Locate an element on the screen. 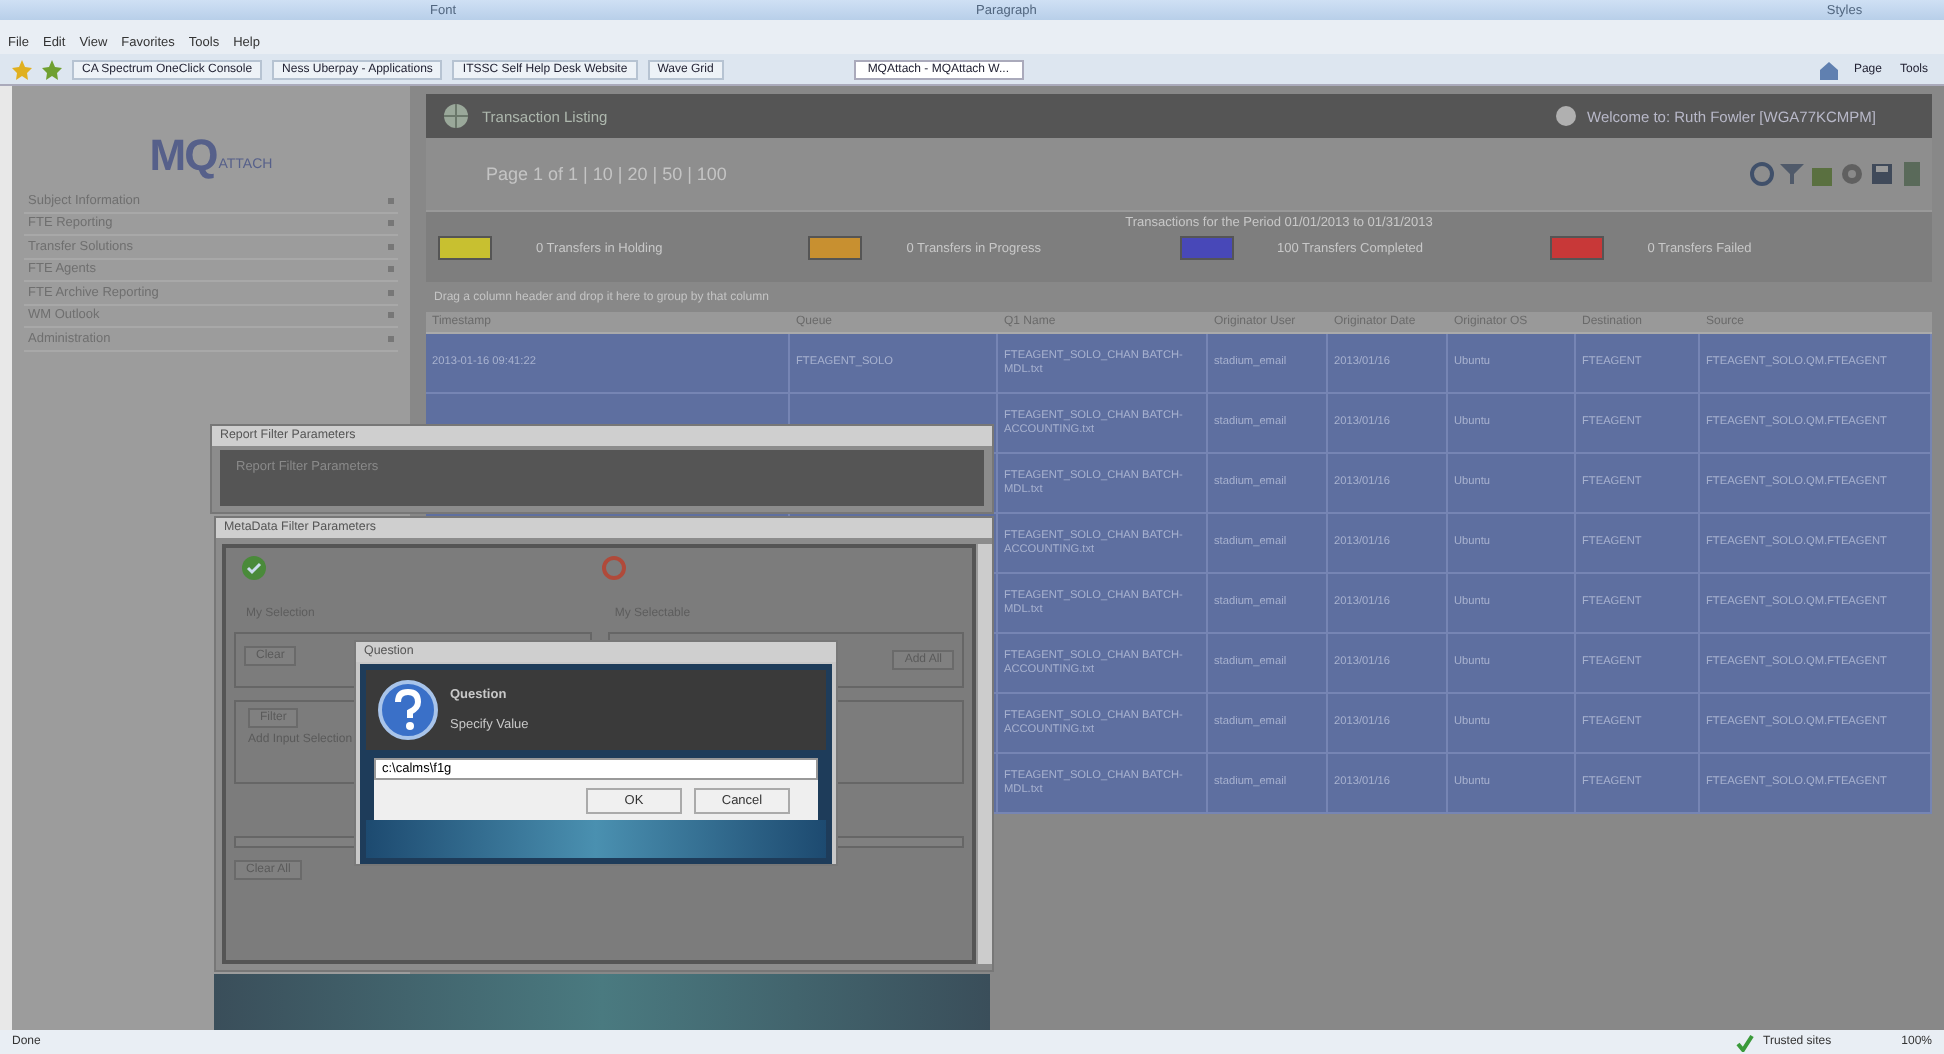 This screenshot has height=1054, width=1944. refresh-icon is located at coordinates (1762, 174).